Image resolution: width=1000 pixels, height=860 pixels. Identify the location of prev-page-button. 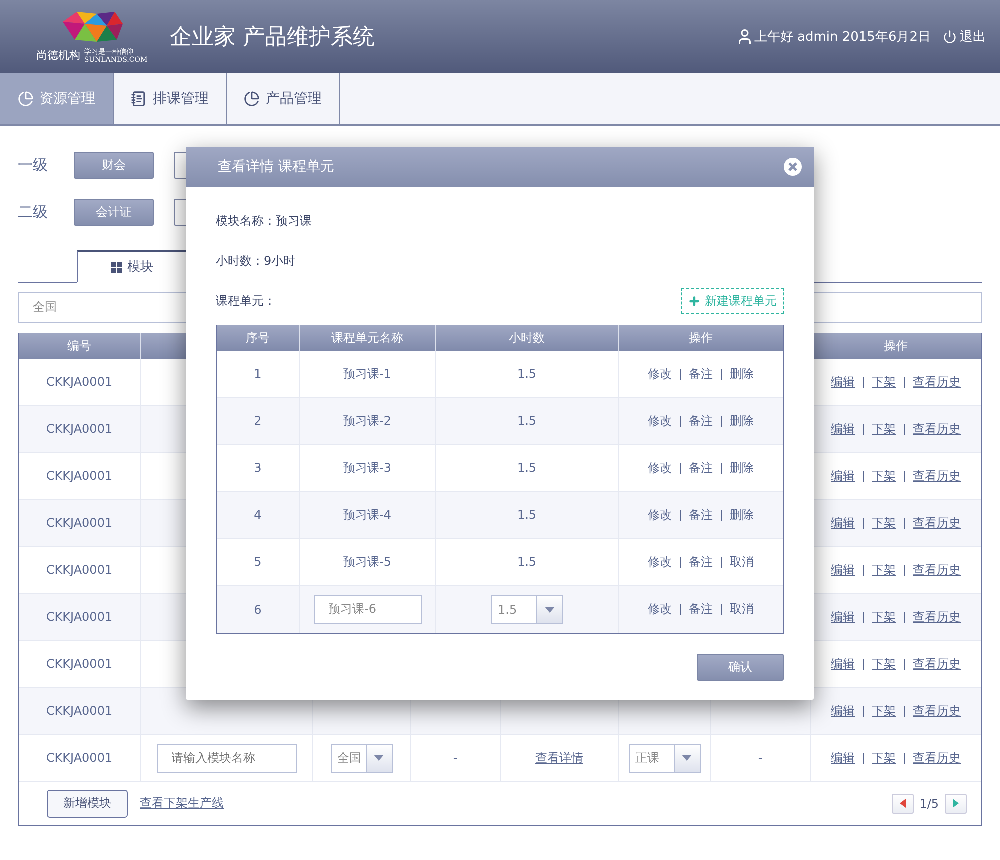
(903, 804).